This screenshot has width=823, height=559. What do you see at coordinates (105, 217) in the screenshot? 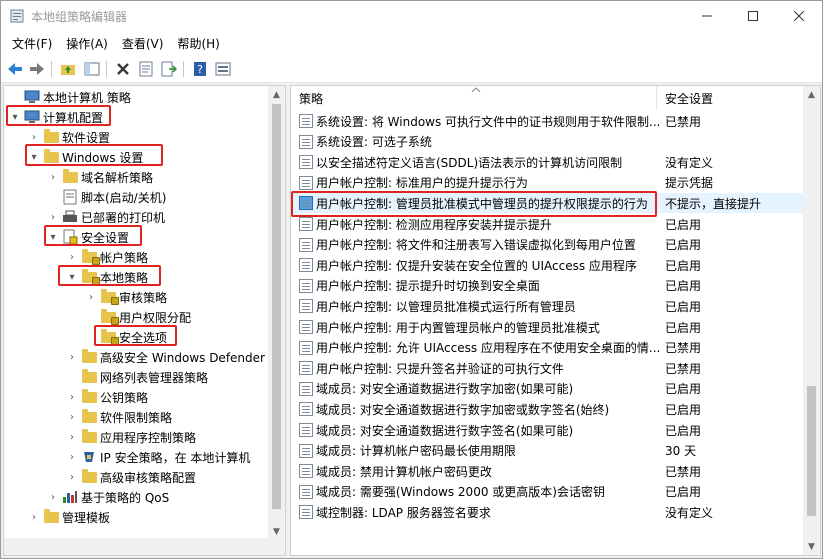
I see `tree-item: › 已部署的打印机` at bounding box center [105, 217].